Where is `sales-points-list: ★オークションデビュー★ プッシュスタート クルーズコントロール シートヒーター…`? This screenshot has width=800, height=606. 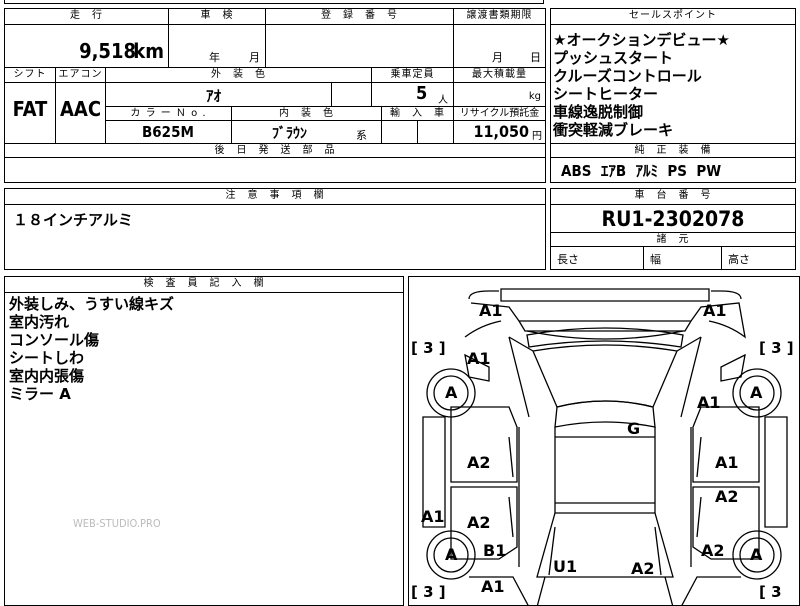 sales-points-list: ★オークションデビュー★ プッシュスタート クルーズコントロール シートヒーター… is located at coordinates (673, 85).